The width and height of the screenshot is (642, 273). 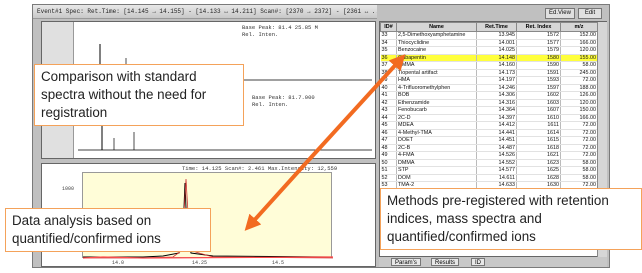 What do you see at coordinates (276, 196) in the screenshot?
I see `arrow-to-chromatogram` at bounding box center [276, 196].